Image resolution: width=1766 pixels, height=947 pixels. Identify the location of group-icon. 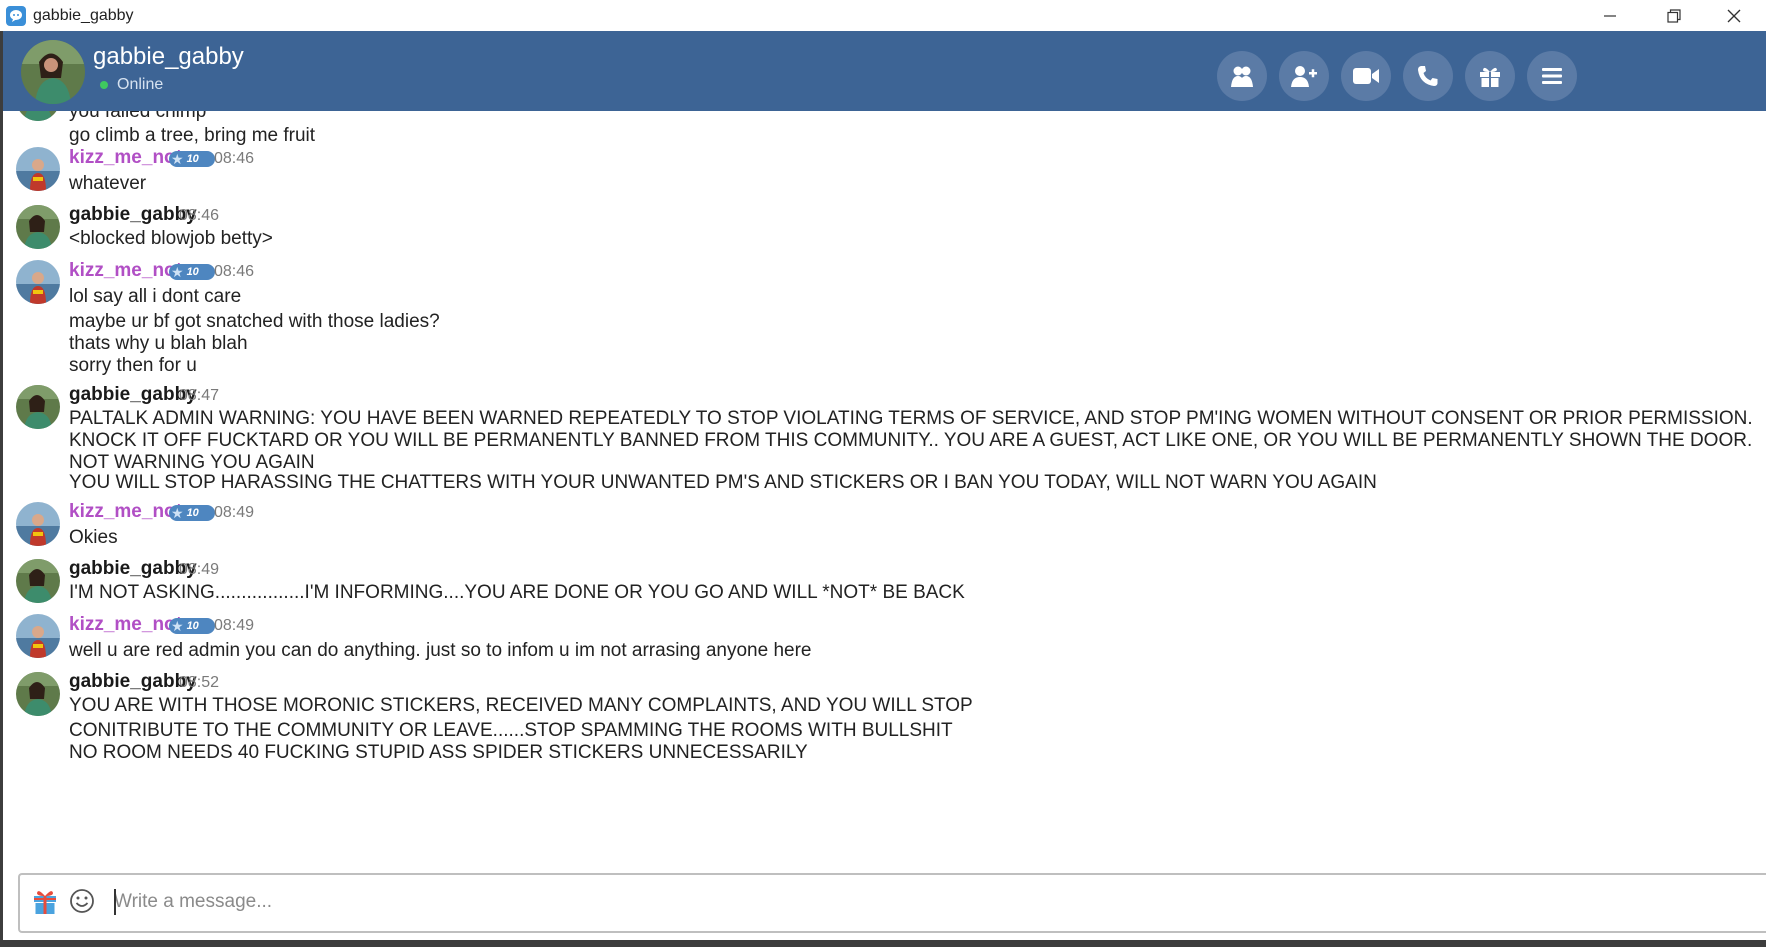
(1242, 76).